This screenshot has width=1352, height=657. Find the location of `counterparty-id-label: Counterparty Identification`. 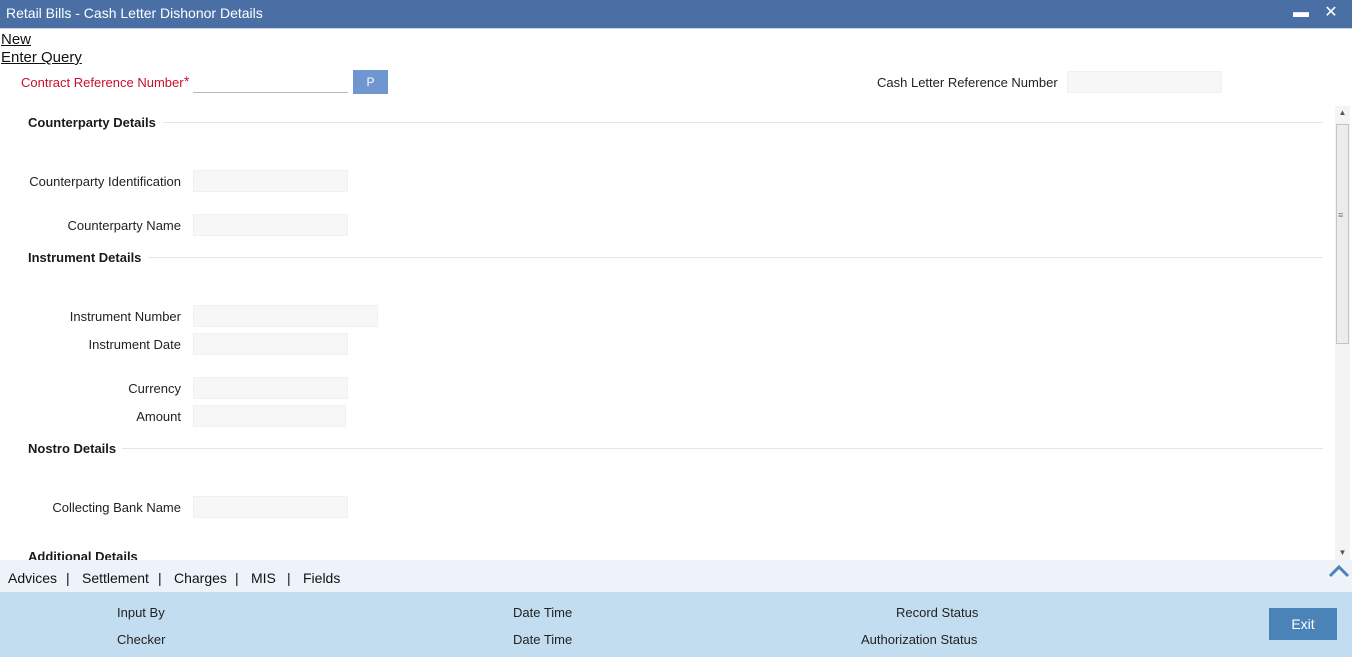

counterparty-id-label: Counterparty Identification is located at coordinates (105, 181).